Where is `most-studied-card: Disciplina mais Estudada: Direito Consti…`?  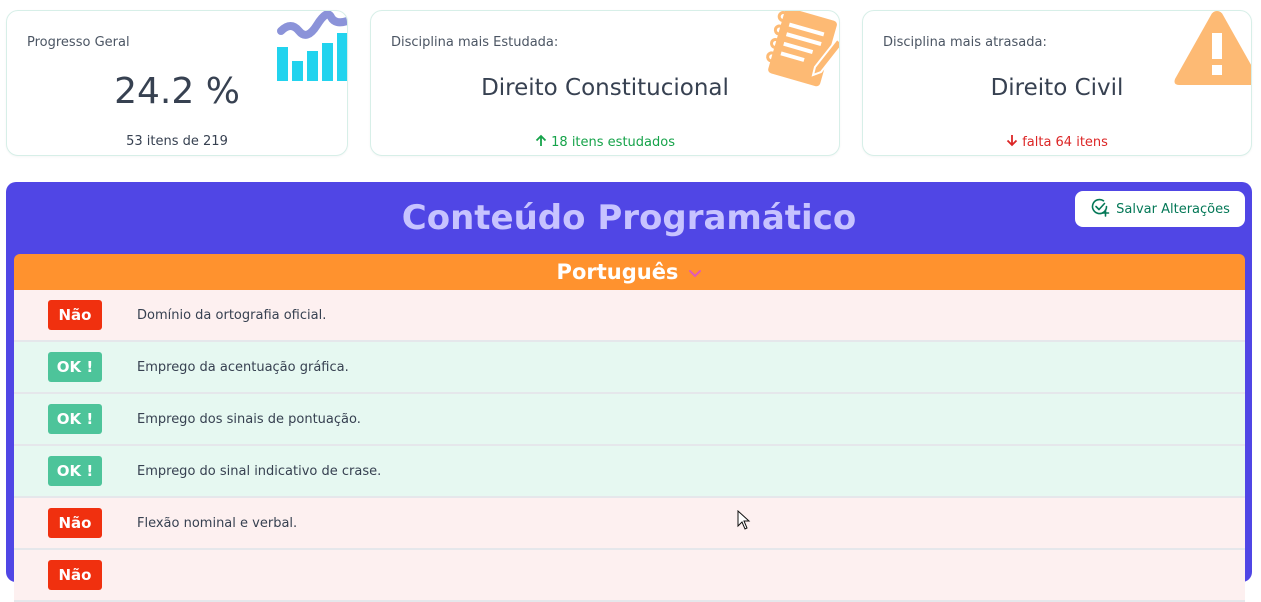 most-studied-card: Disciplina mais Estudada: Direito Consti… is located at coordinates (605, 83).